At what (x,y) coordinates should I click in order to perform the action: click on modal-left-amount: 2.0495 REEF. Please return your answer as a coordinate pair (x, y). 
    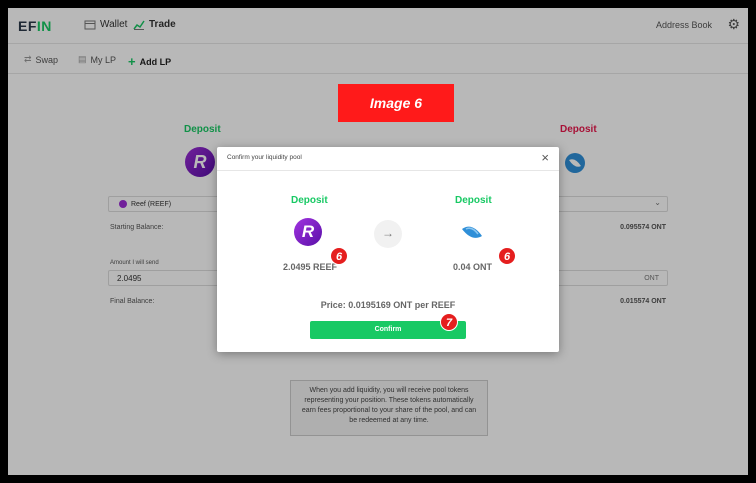
    Looking at the image, I should click on (310, 267).